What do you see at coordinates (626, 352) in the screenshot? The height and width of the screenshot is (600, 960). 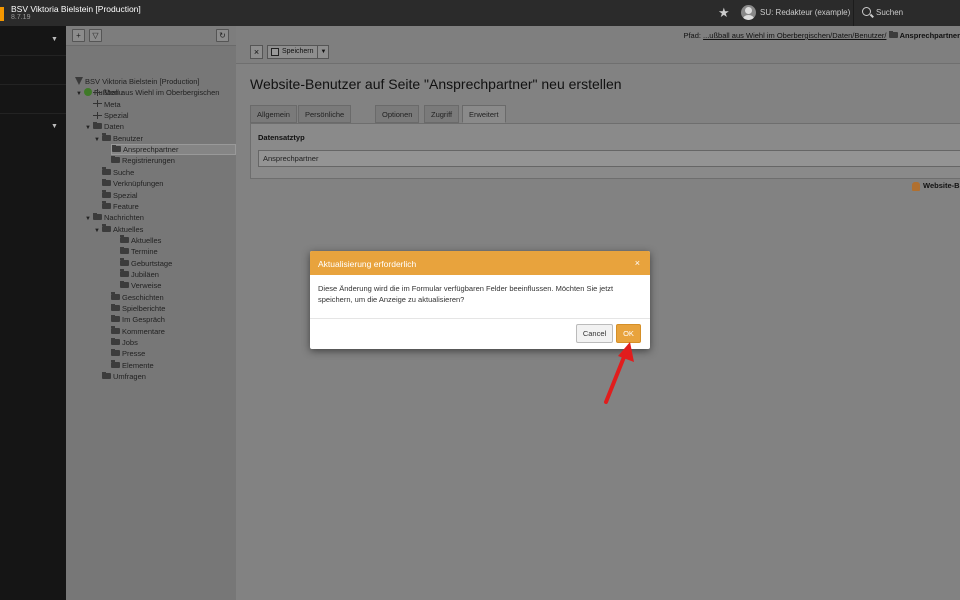 I see `arrow-head` at bounding box center [626, 352].